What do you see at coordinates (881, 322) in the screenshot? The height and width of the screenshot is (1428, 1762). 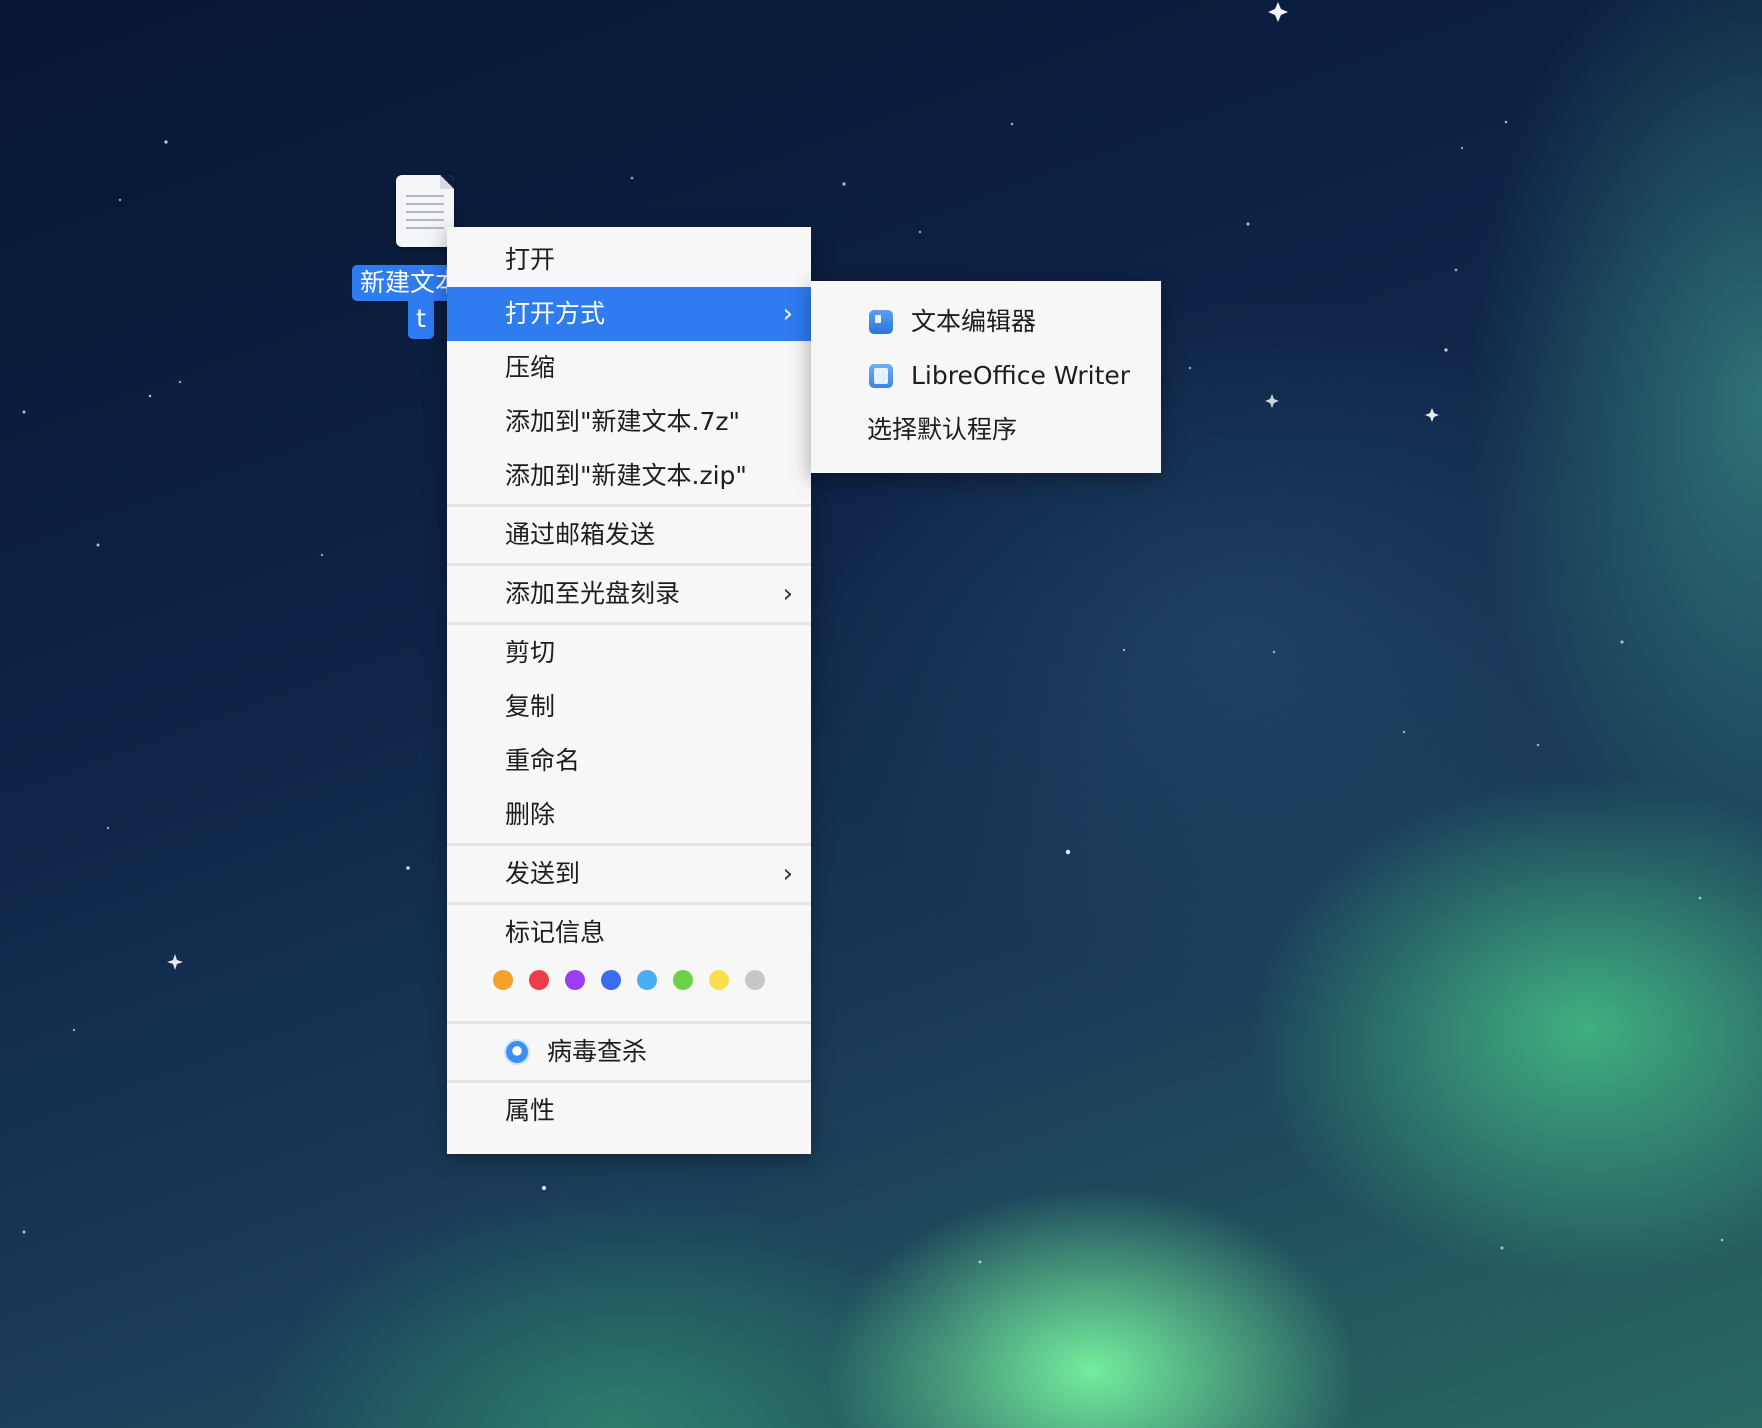 I see `text-editor-app-icon` at bounding box center [881, 322].